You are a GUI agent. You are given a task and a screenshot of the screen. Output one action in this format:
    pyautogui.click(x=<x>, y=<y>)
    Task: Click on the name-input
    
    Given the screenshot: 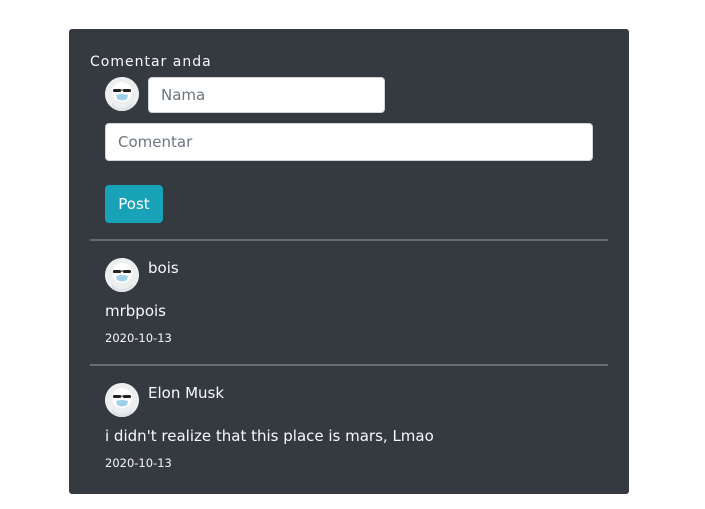 What is the action you would take?
    pyautogui.click(x=266, y=95)
    